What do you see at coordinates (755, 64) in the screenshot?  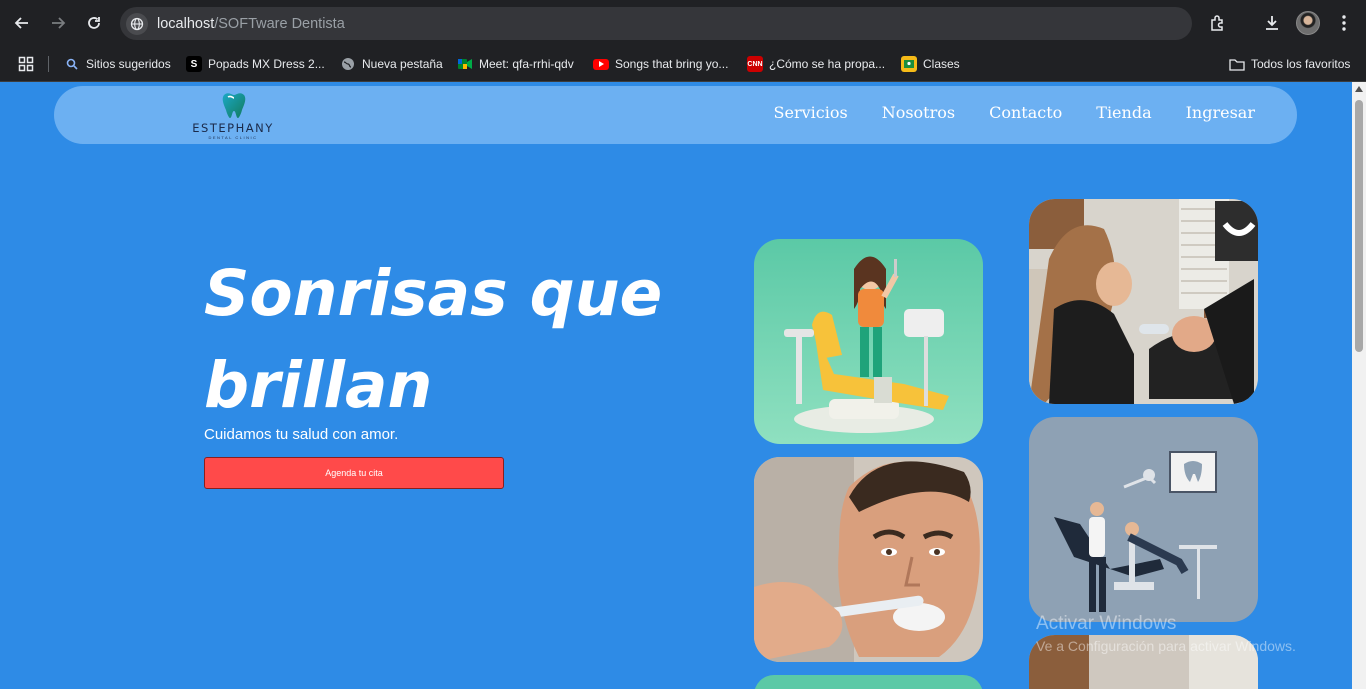 I see `cnn-icon: CNN` at bounding box center [755, 64].